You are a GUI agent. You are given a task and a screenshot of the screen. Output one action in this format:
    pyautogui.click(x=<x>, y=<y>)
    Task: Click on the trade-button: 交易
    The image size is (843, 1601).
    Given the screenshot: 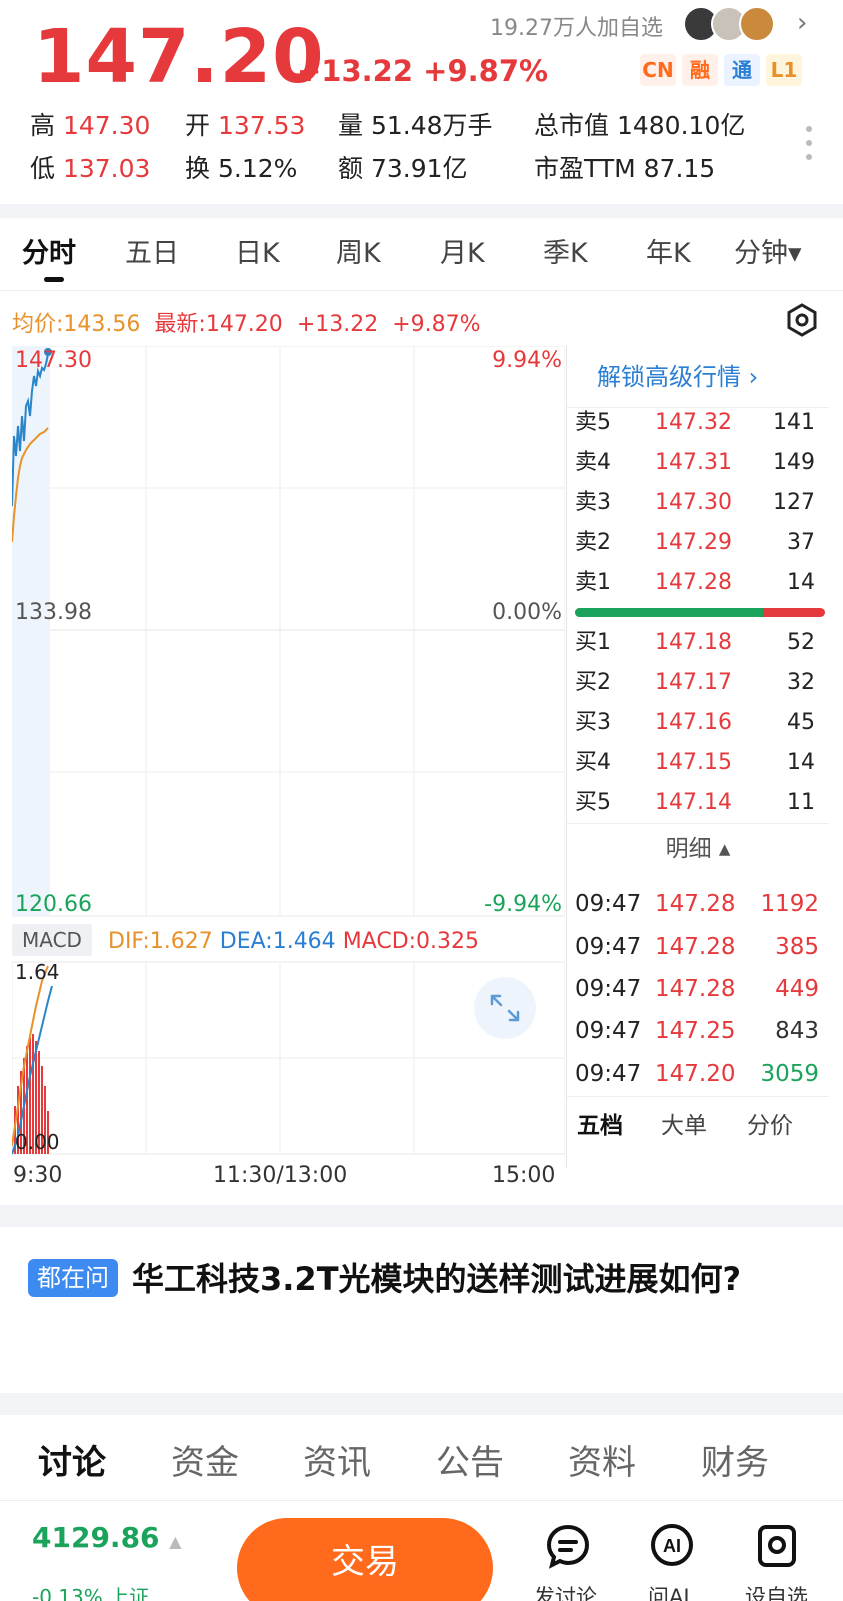 What is the action you would take?
    pyautogui.click(x=365, y=1559)
    